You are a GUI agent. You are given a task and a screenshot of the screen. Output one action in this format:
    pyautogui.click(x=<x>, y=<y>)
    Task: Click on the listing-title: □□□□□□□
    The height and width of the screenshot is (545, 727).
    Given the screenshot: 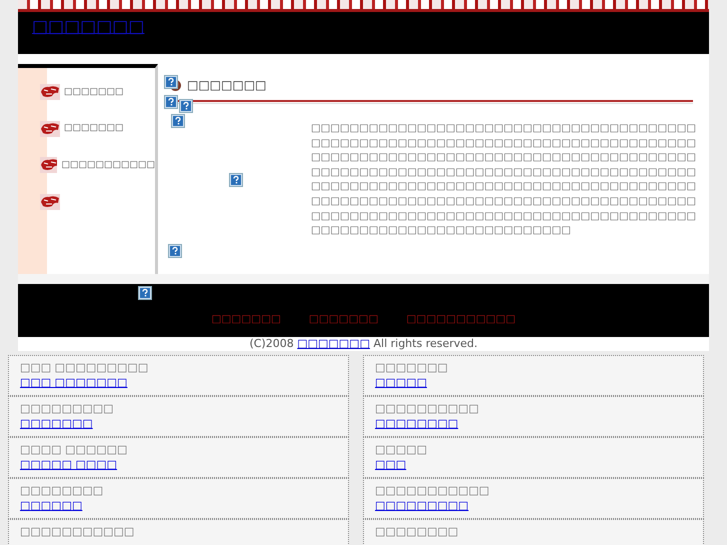 What is the action you would take?
    pyautogui.click(x=412, y=367)
    